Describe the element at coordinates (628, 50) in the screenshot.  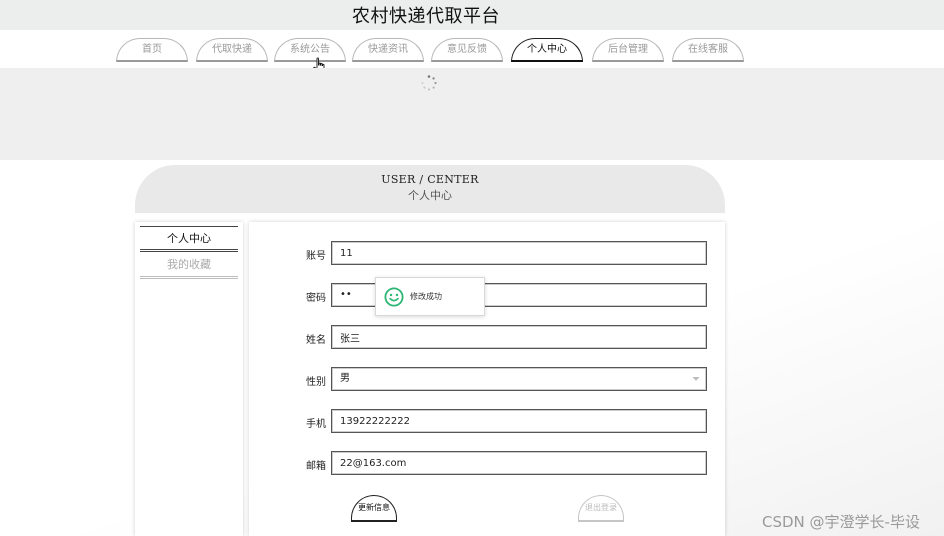
I see `nav-tab-admin: 后台管理` at that location.